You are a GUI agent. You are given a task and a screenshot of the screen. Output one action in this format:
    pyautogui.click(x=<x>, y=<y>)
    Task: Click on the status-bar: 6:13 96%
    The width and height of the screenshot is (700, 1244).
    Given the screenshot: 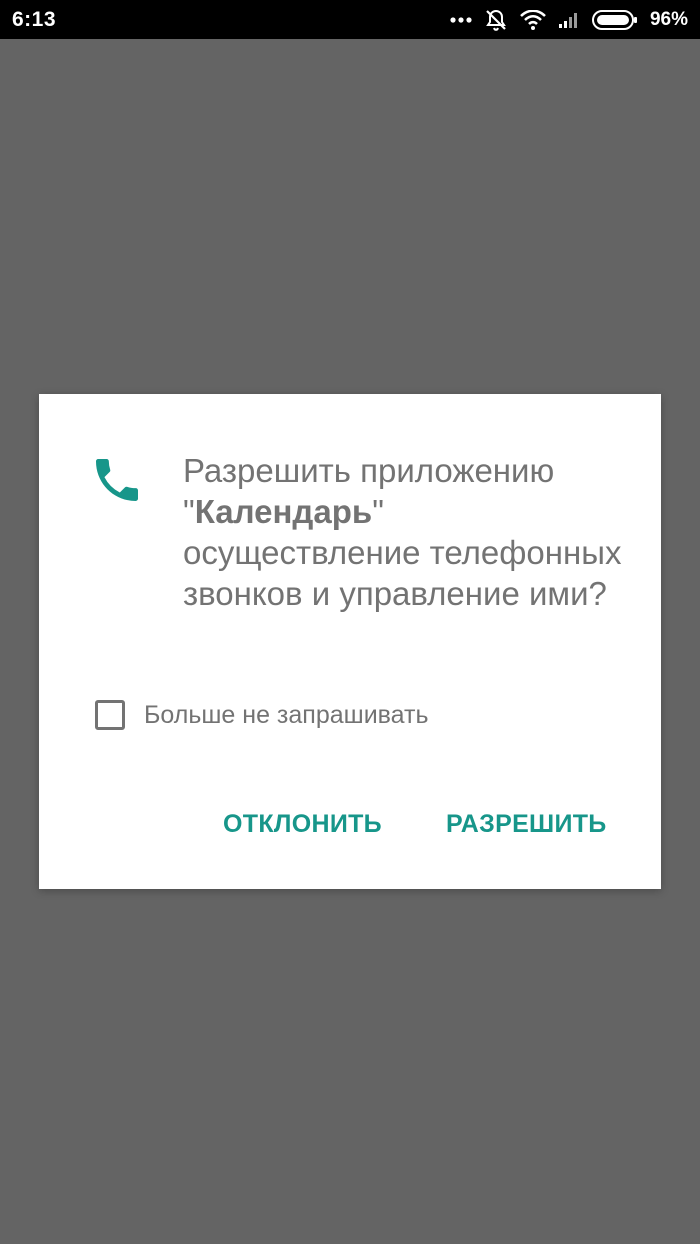 What is the action you would take?
    pyautogui.click(x=350, y=19)
    